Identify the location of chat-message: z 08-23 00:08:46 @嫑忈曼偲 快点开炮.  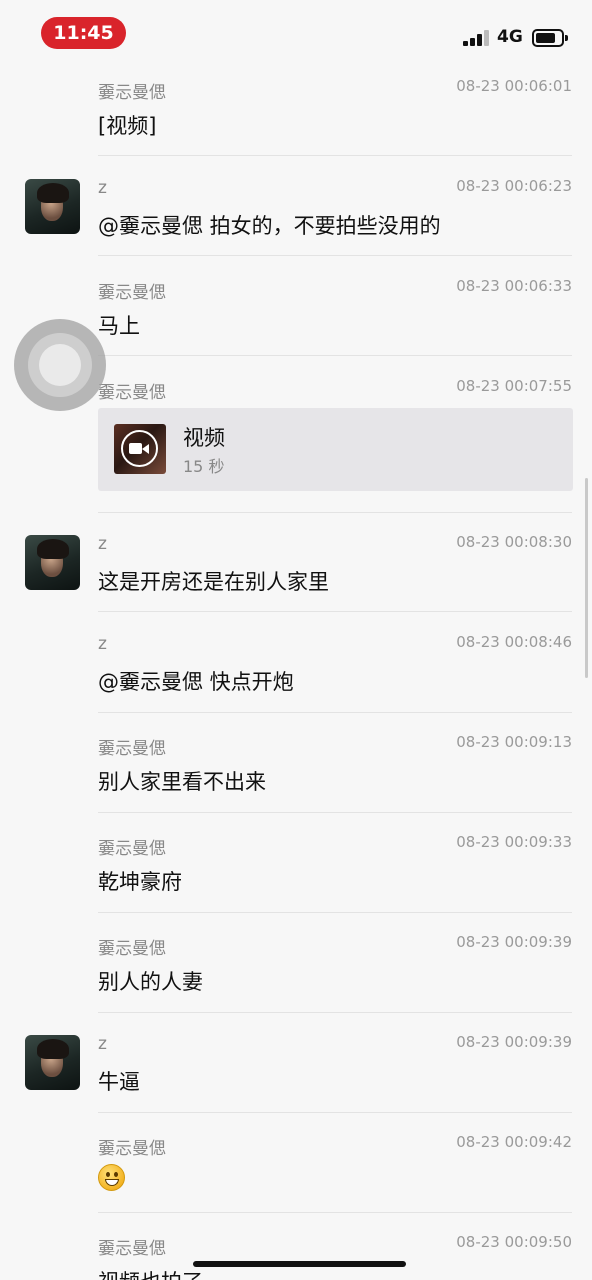
(296, 669).